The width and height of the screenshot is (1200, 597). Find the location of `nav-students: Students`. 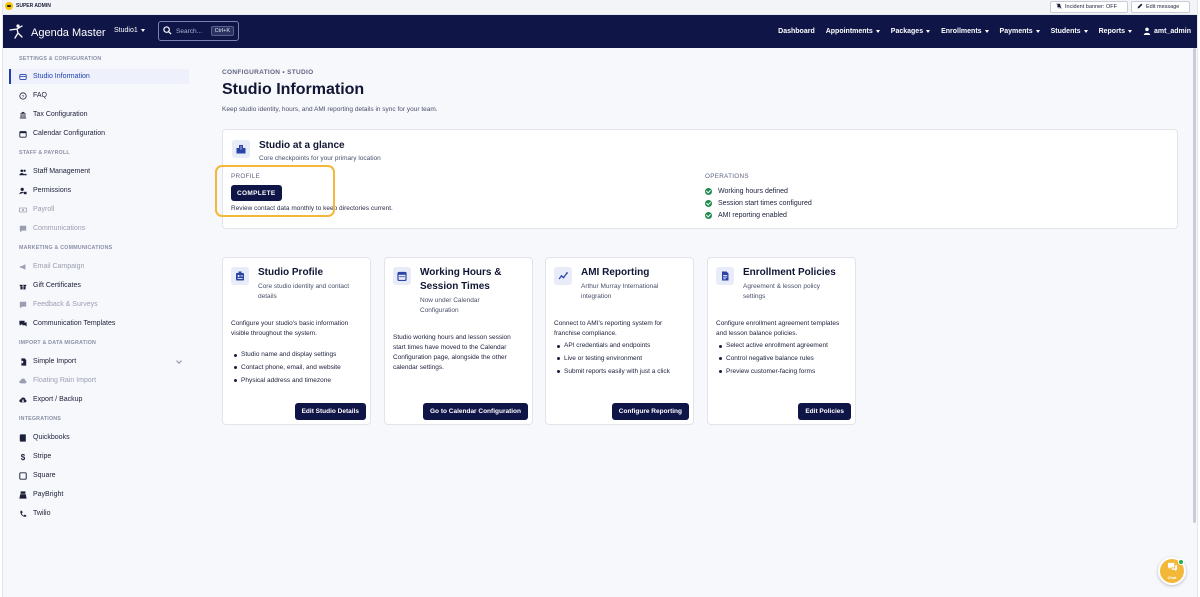

nav-students: Students is located at coordinates (1069, 31).